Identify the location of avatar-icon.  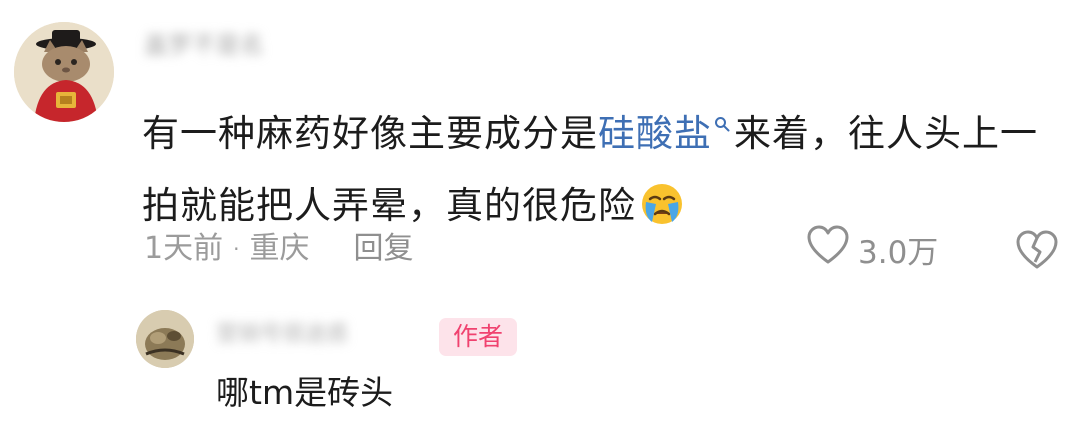
(165, 339).